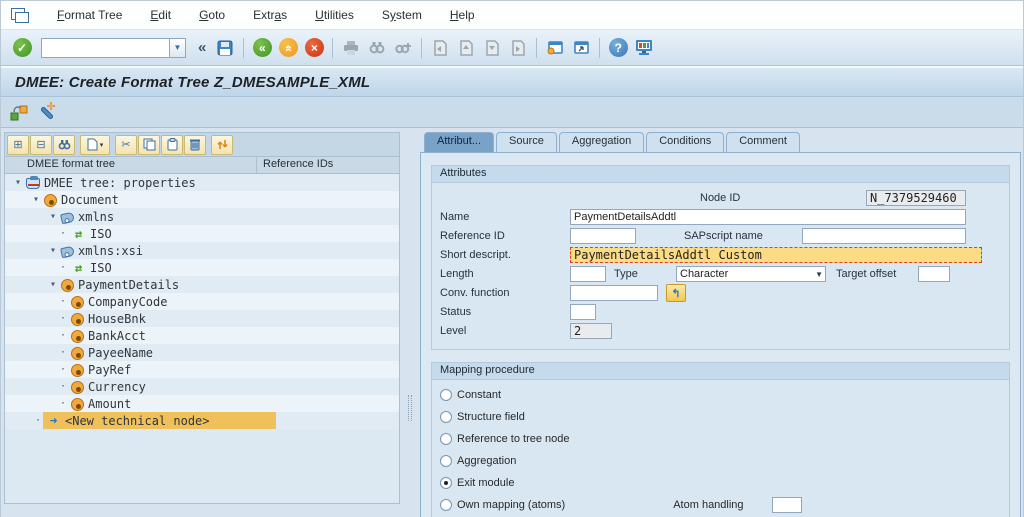 The image size is (1024, 517). Describe the element at coordinates (314, 48) in the screenshot. I see `exit-icon: ×` at that location.